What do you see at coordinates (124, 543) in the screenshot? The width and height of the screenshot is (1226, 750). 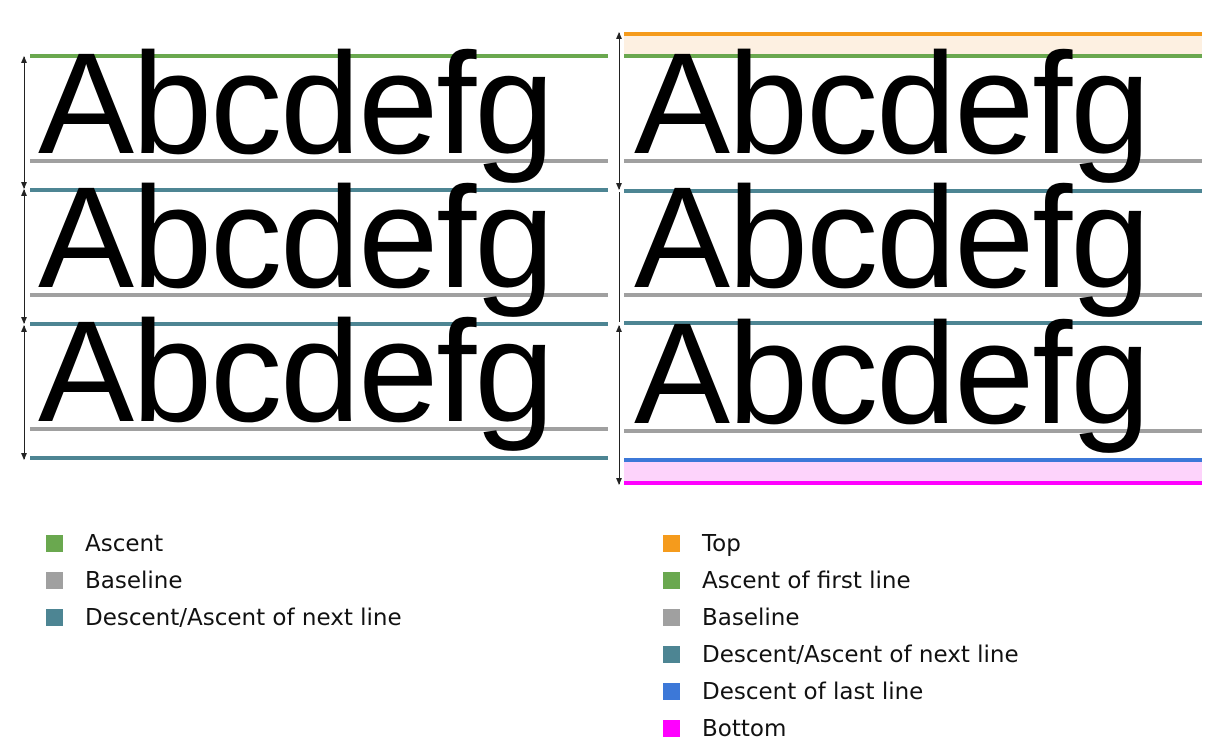 I see `legend-label: Ascent` at bounding box center [124, 543].